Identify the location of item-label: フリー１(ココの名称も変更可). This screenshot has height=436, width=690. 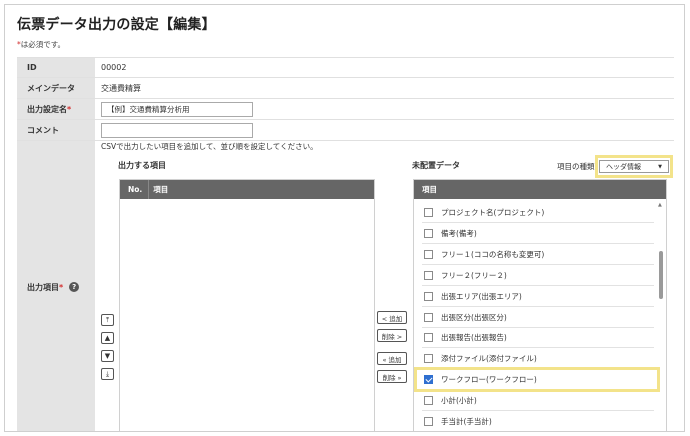
(493, 254).